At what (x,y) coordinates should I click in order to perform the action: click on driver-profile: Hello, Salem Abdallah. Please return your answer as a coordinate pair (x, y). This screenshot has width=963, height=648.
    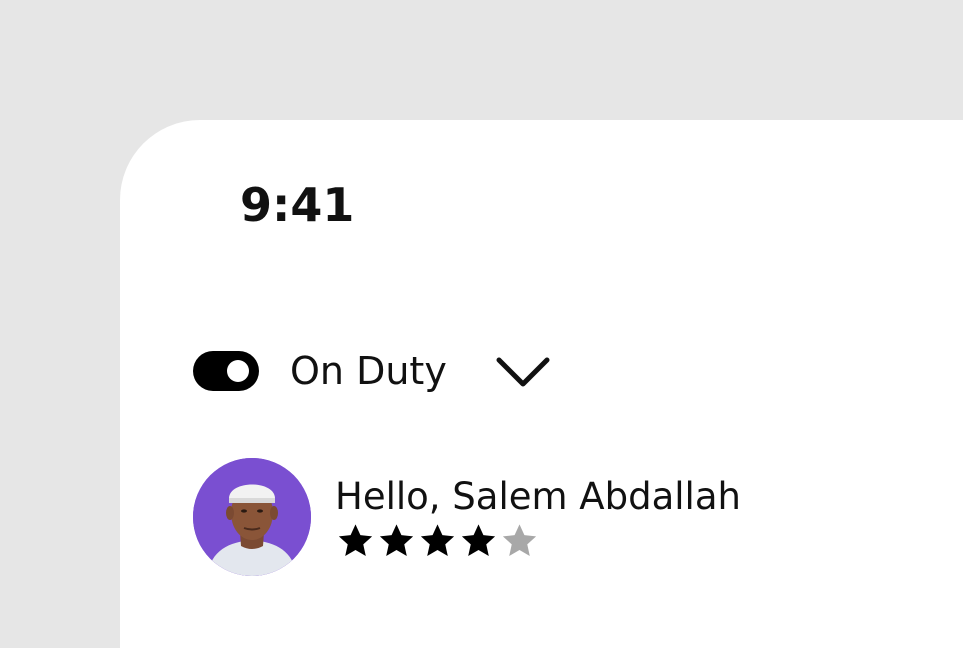
    Looking at the image, I should click on (467, 517).